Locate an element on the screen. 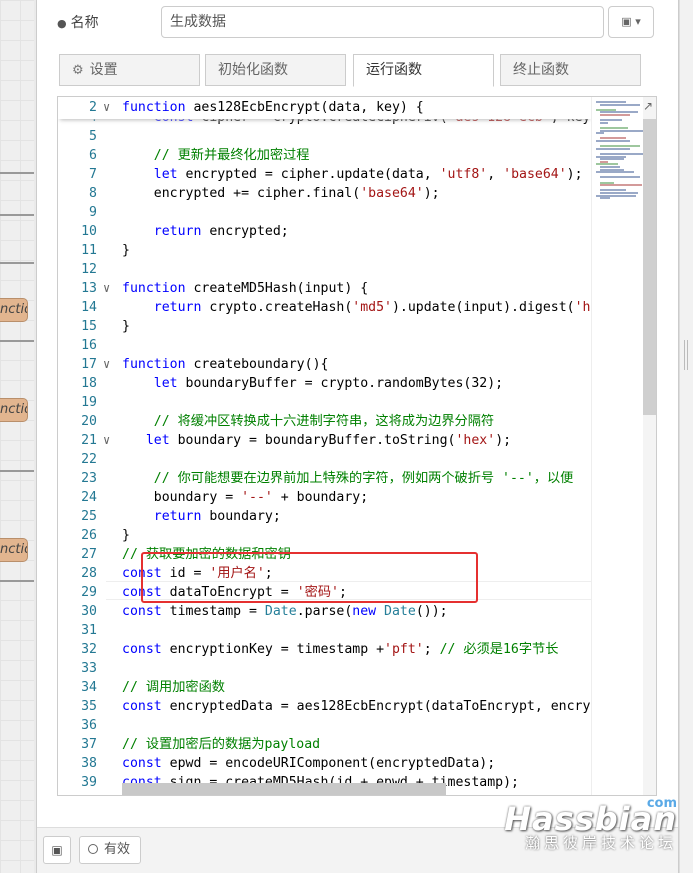 This screenshot has height=873, width=693. vertical-scrollbar is located at coordinates (649, 446).